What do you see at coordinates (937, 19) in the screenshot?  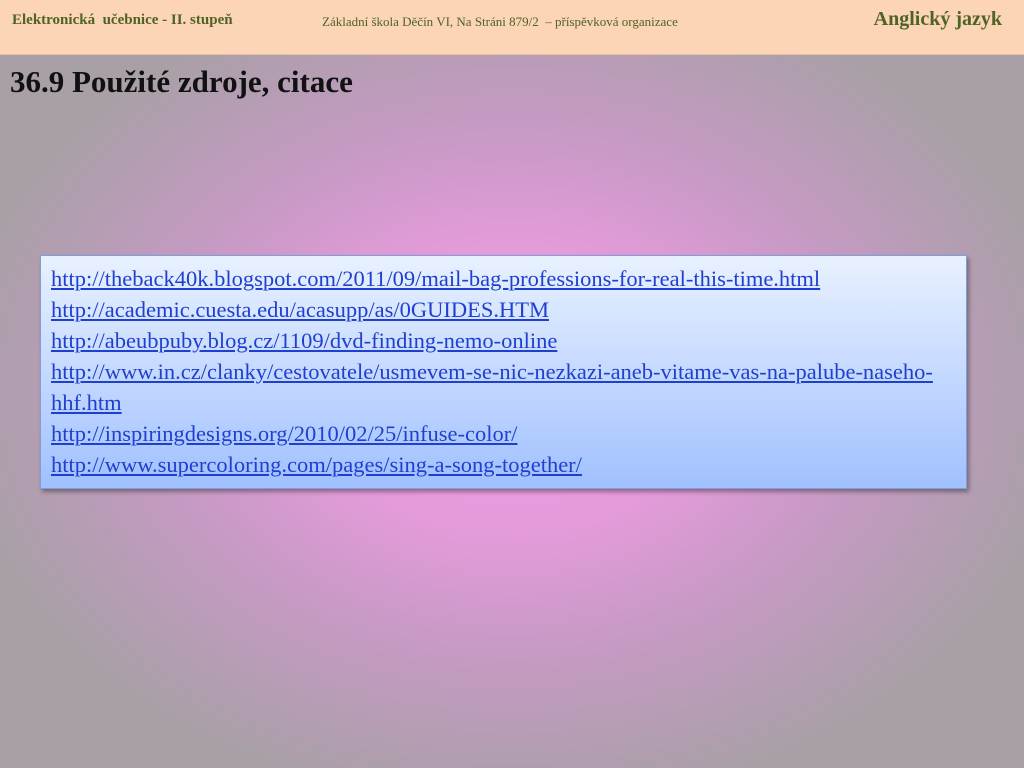 I see `header-subject: Anglický jazyk` at bounding box center [937, 19].